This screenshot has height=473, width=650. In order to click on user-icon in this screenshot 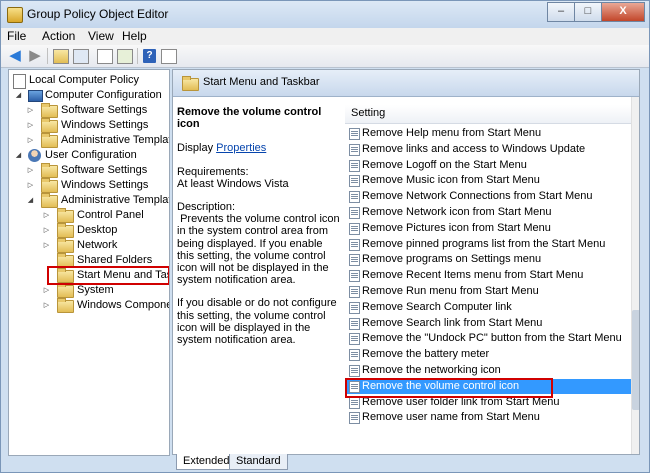, I will do `click(34, 155)`.